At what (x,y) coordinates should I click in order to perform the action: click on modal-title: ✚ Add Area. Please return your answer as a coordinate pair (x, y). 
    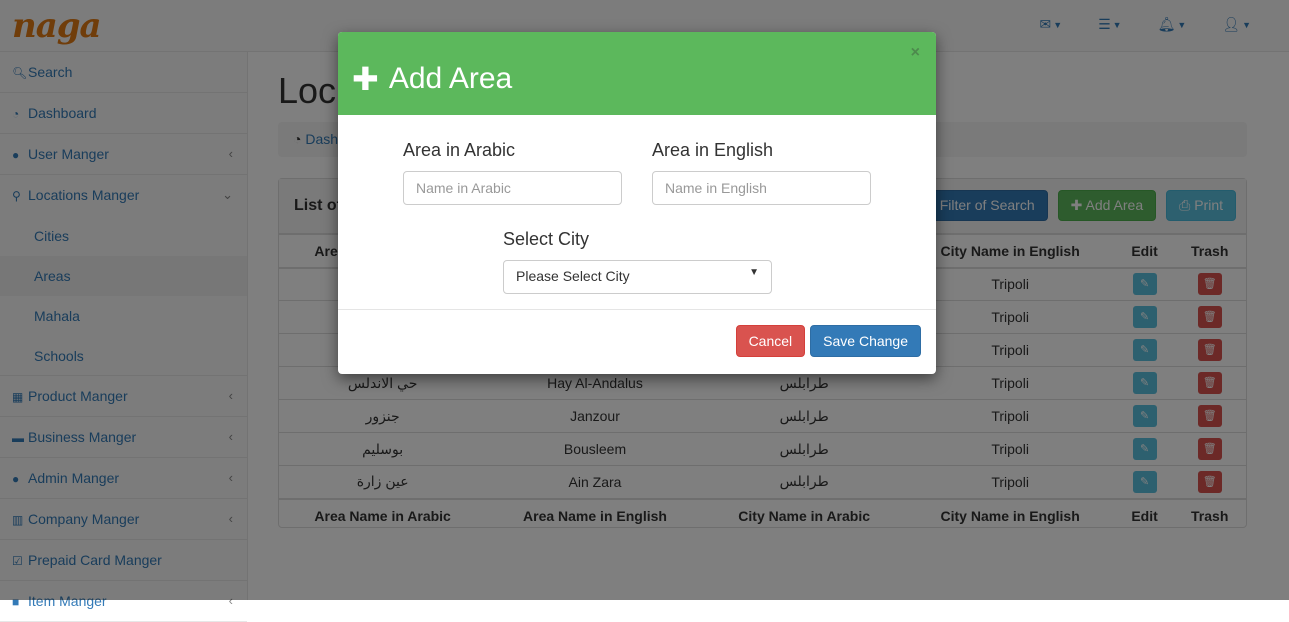
    Looking at the image, I should click on (432, 79).